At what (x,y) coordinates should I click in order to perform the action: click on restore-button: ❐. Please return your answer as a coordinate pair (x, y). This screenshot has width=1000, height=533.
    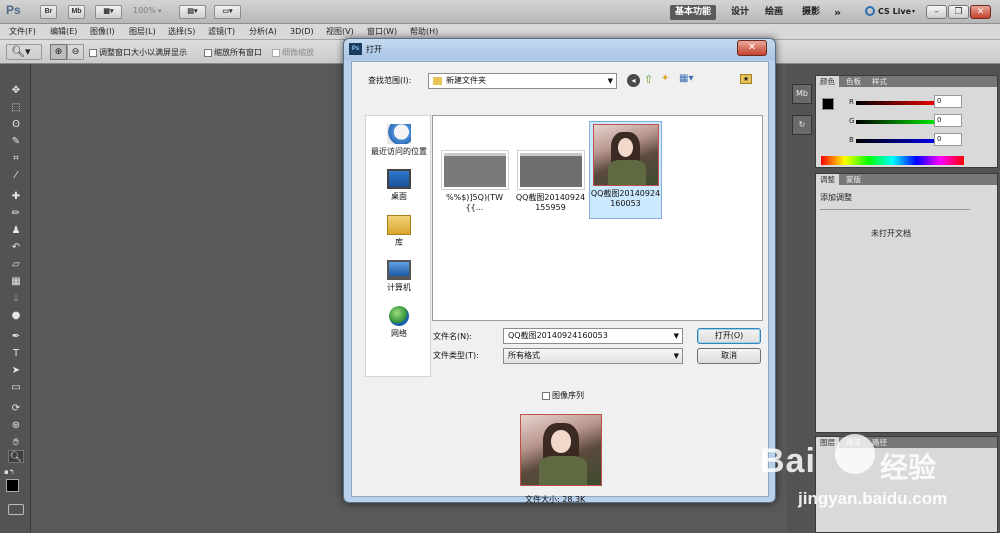
    Looking at the image, I should click on (958, 12).